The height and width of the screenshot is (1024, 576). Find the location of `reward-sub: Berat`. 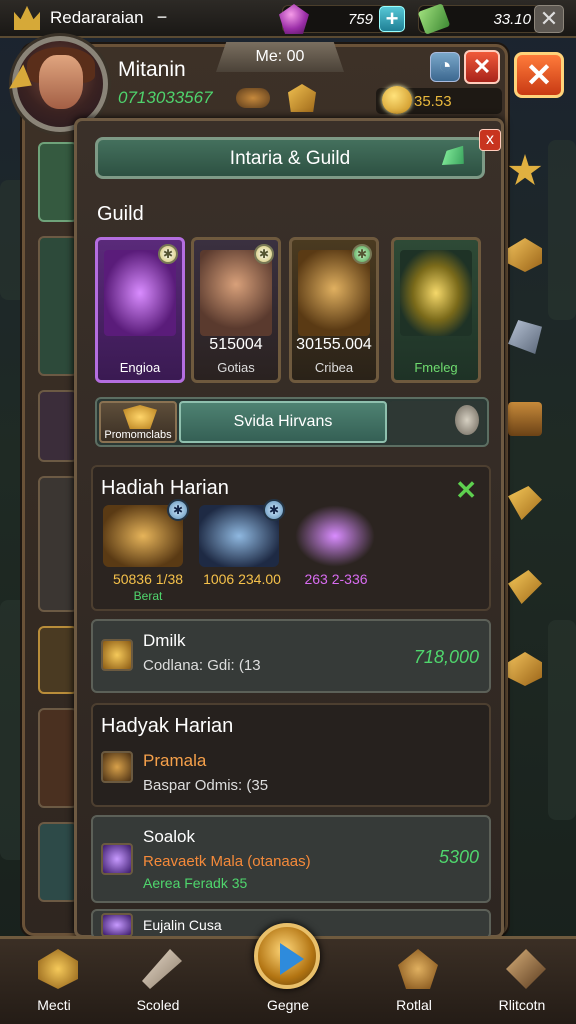

reward-sub: Berat is located at coordinates (148, 596).